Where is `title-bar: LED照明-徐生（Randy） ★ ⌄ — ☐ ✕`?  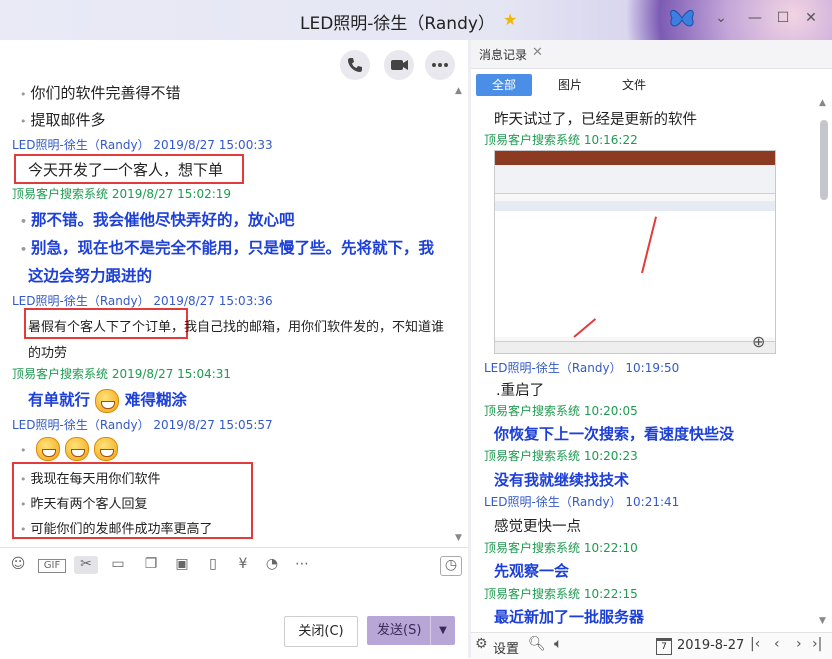
title-bar: LED照明-徐生（Randy） ★ ⌄ — ☐ ✕ is located at coordinates (416, 20).